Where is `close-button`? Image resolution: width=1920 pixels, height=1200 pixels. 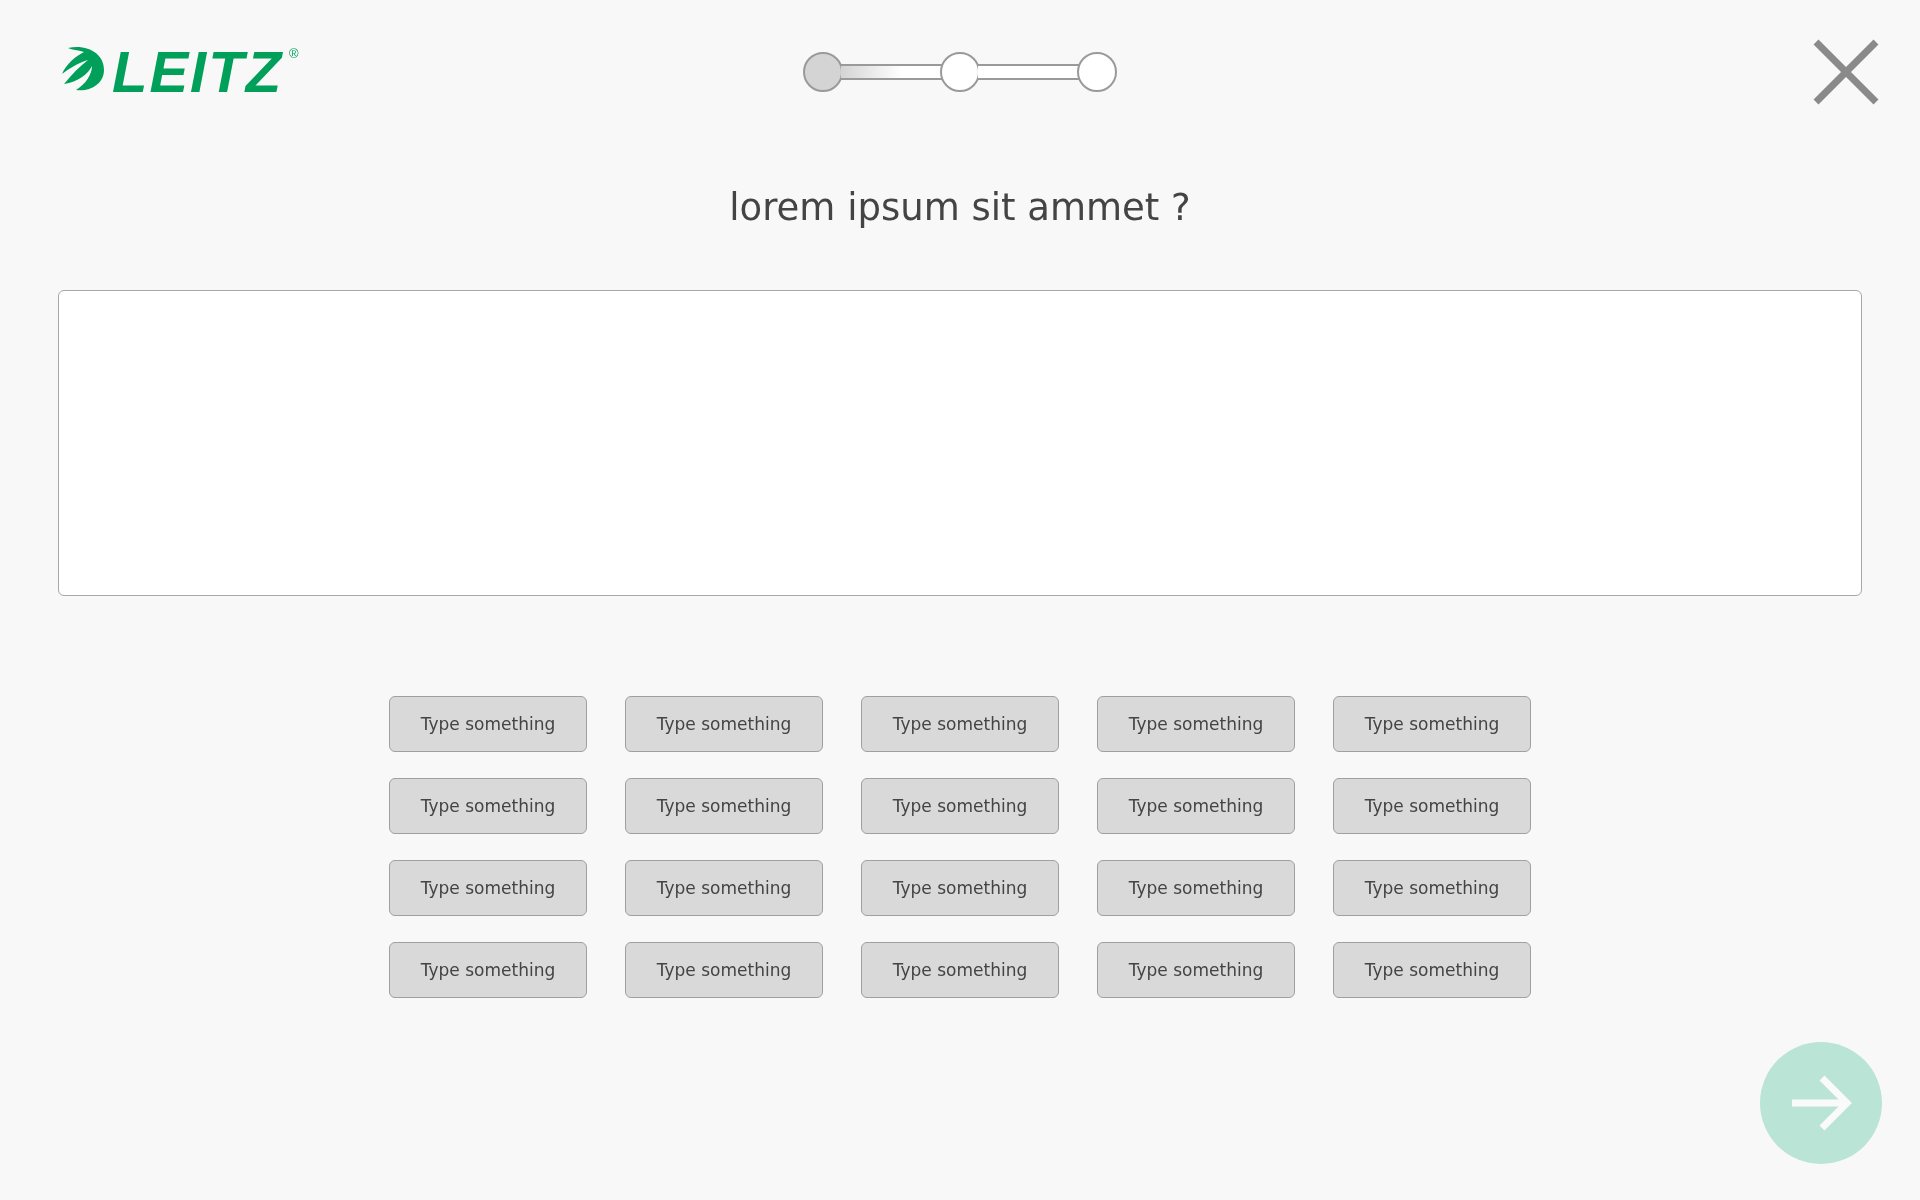
close-button is located at coordinates (1846, 72).